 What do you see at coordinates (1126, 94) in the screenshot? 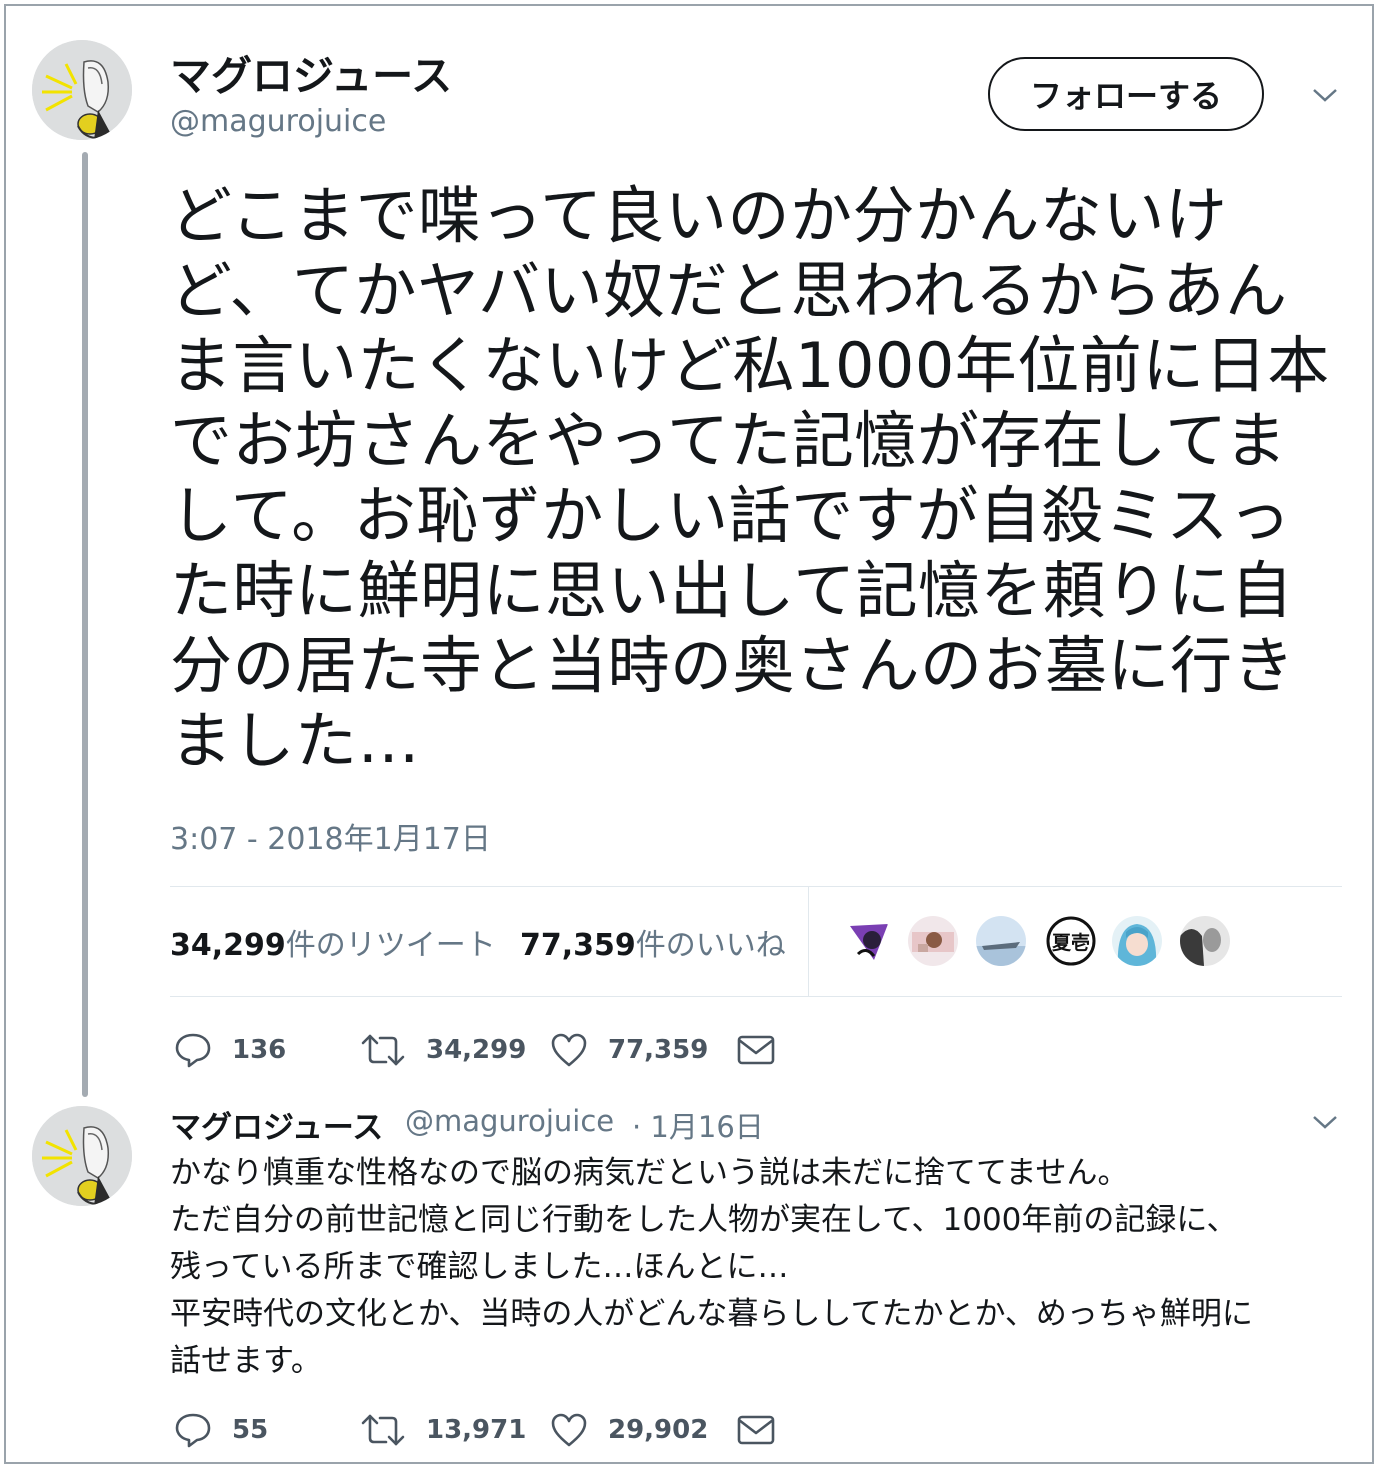
I see `follow-button: フォローする` at bounding box center [1126, 94].